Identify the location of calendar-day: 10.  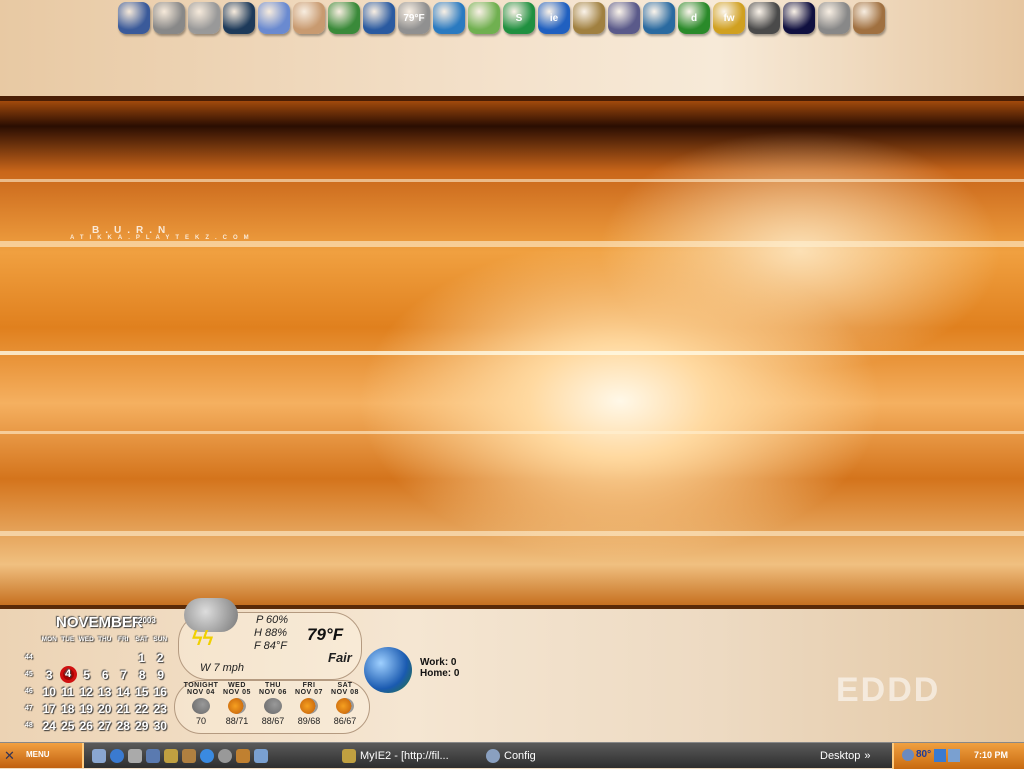
(49, 692).